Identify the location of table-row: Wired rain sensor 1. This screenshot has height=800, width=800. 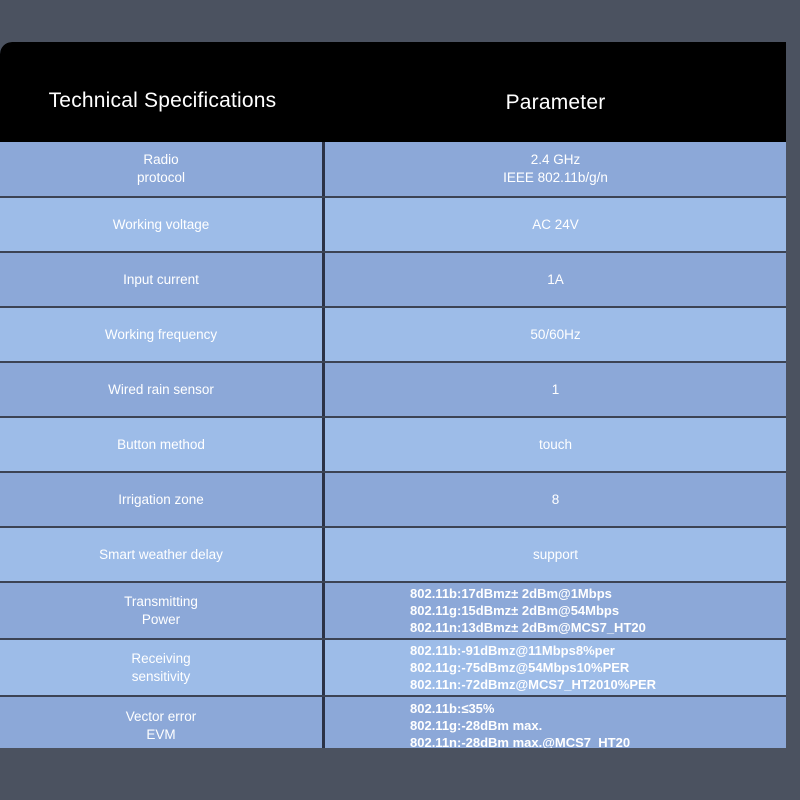
(393, 390).